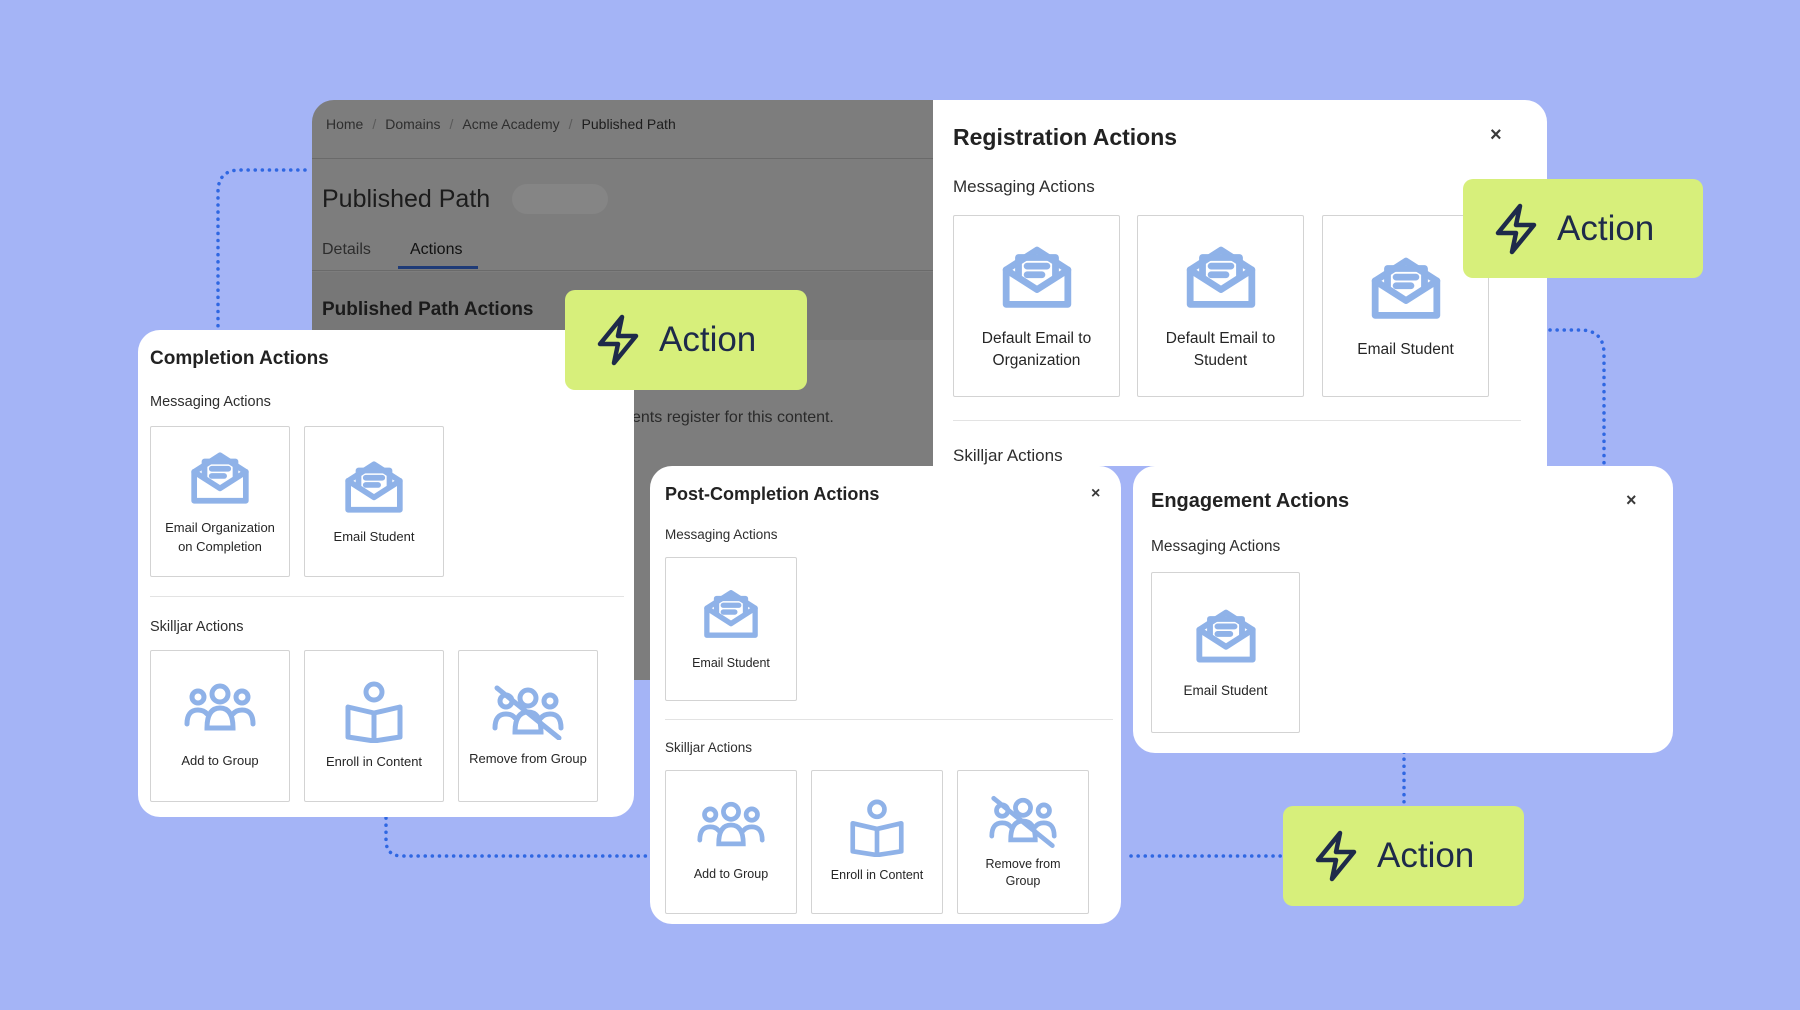  I want to click on tile-email-organization-completion: Email Organization on Completion, so click(220, 501).